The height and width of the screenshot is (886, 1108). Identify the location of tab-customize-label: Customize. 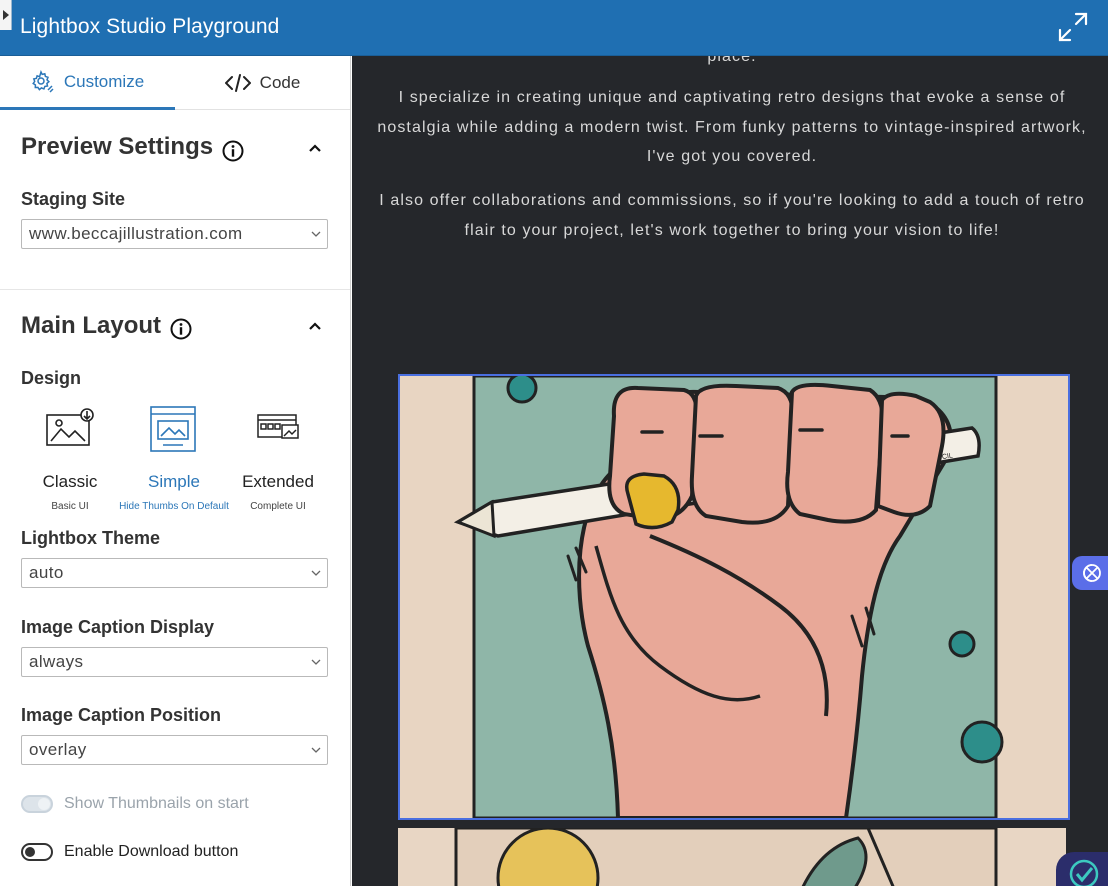
(104, 81).